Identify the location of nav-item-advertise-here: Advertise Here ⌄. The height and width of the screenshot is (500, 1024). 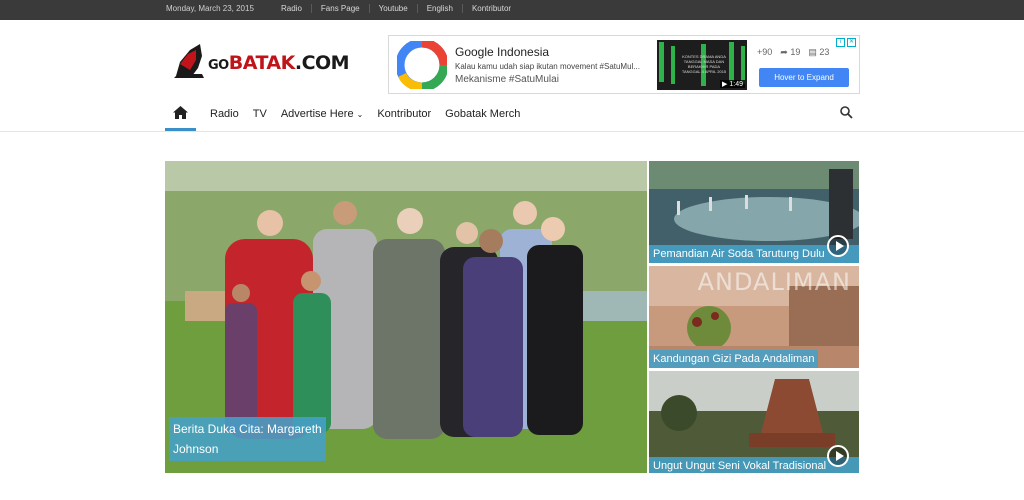
(322, 114).